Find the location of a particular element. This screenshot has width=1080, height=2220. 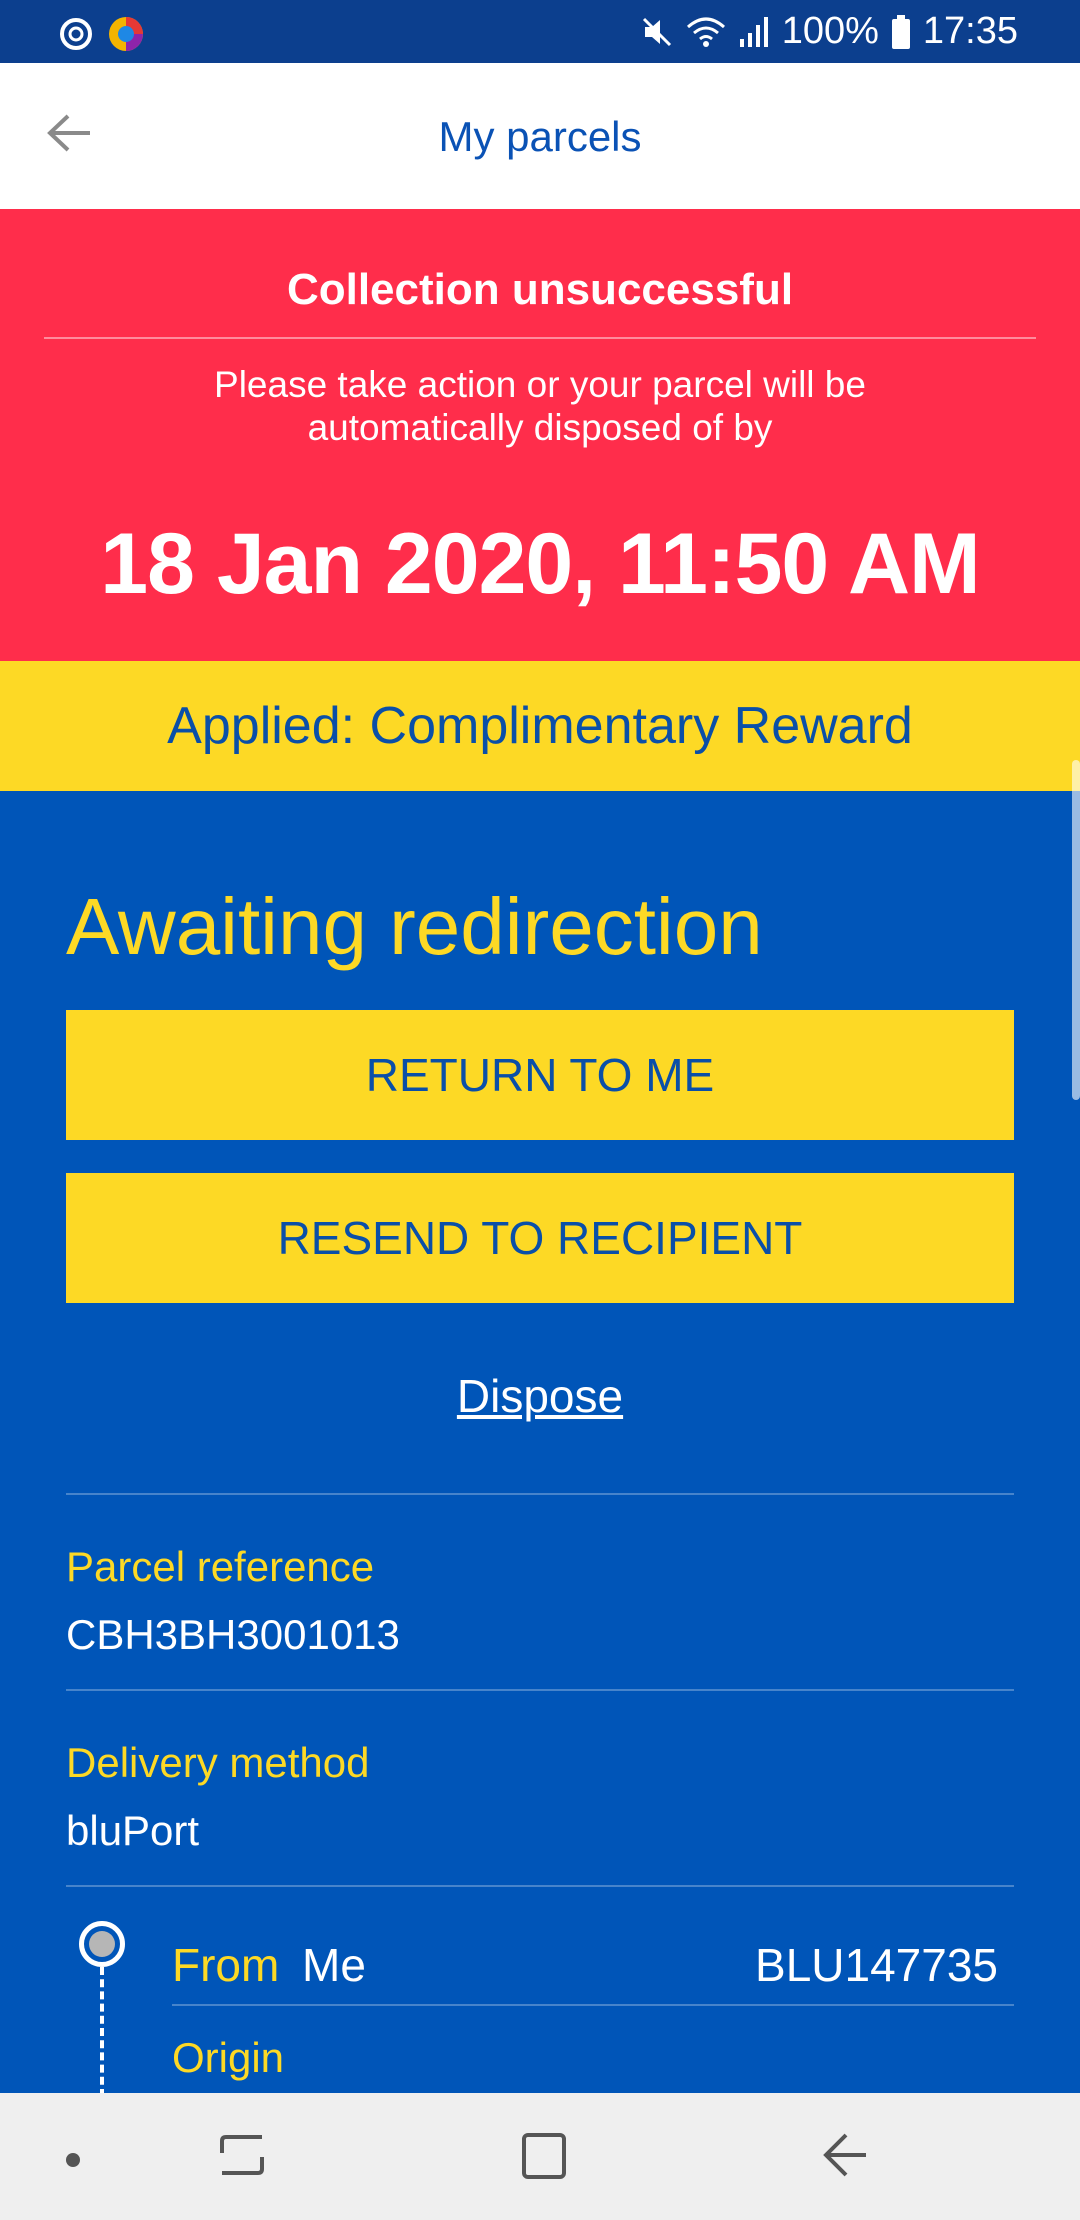

page-title: My parcels is located at coordinates (540, 136).